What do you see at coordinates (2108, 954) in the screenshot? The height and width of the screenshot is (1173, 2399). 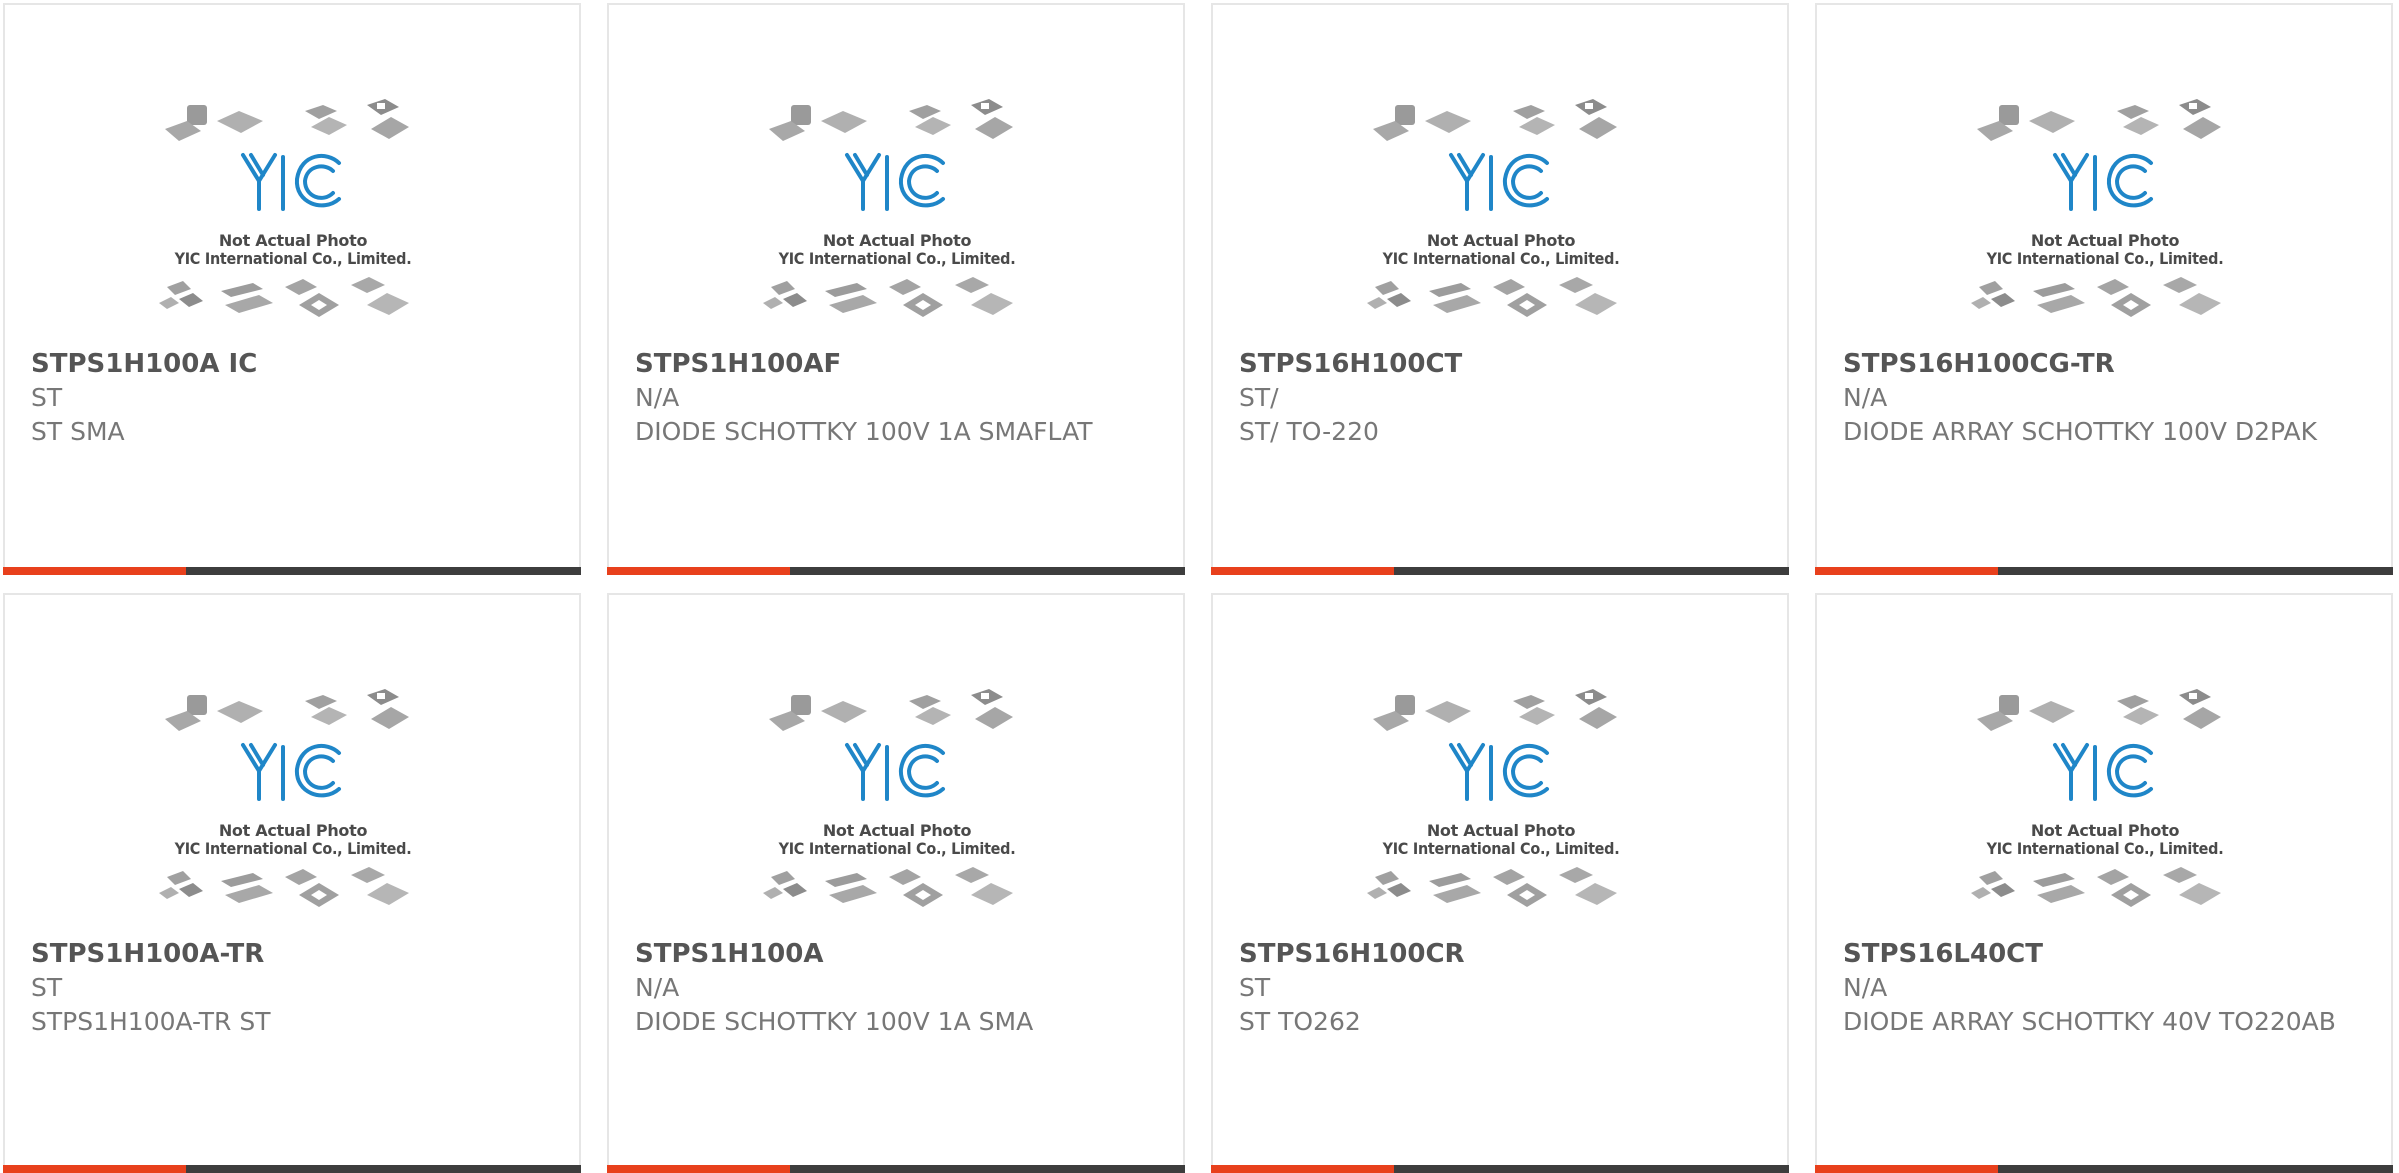 I see `part-number-link: STPS16L40CT` at bounding box center [2108, 954].